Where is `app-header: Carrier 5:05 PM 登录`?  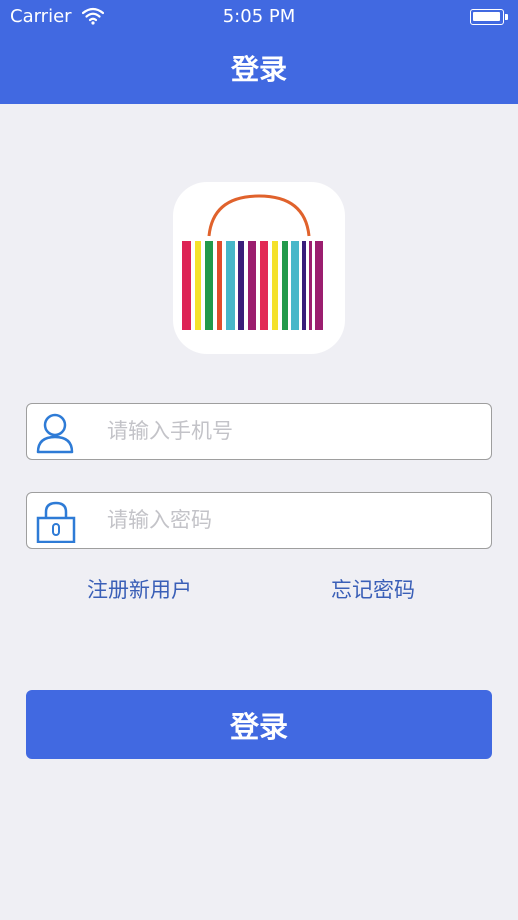 app-header: Carrier 5:05 PM 登录 is located at coordinates (259, 52).